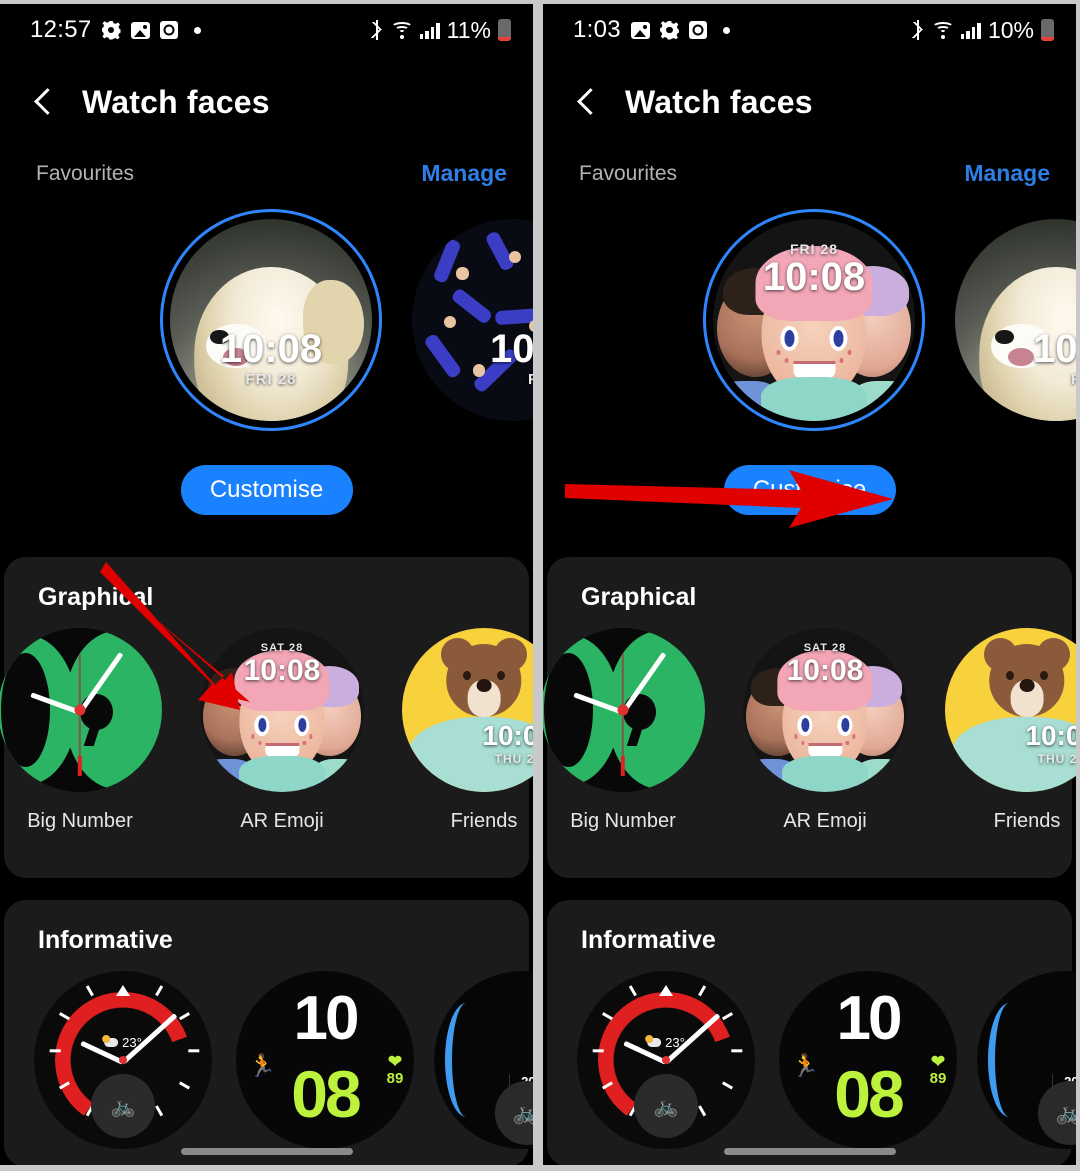  I want to click on status-bar-right: 11%, so click(440, 30).